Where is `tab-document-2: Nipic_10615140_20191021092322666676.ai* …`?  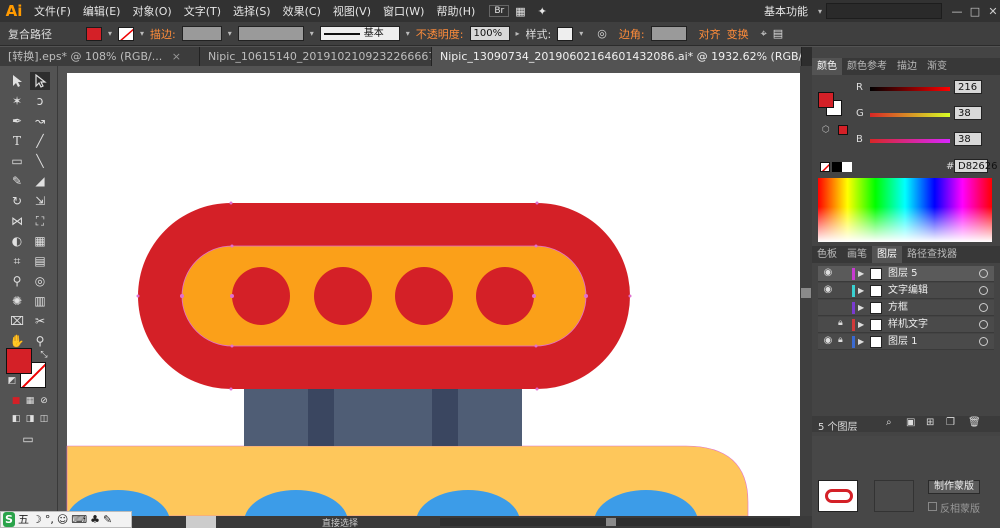 tab-document-2: Nipic_10615140_20191021092322666676.ai* … is located at coordinates (316, 56).